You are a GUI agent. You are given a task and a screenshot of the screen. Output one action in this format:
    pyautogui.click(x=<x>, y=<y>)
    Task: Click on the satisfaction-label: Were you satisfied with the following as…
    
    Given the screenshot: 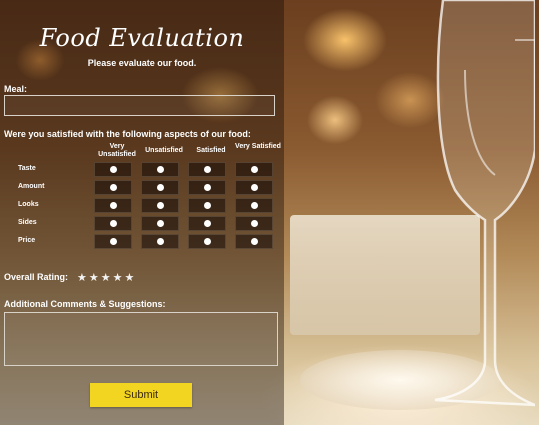 What is the action you would take?
    pyautogui.click(x=127, y=134)
    